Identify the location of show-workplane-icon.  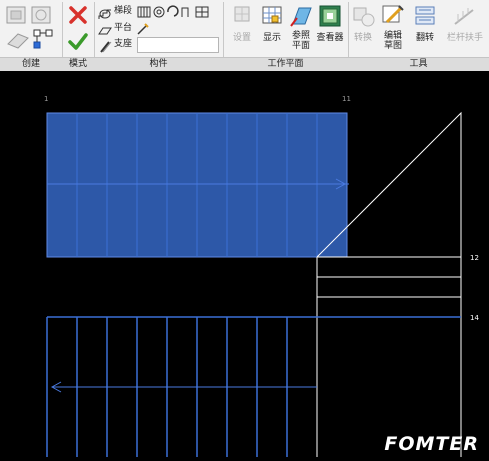
(272, 16).